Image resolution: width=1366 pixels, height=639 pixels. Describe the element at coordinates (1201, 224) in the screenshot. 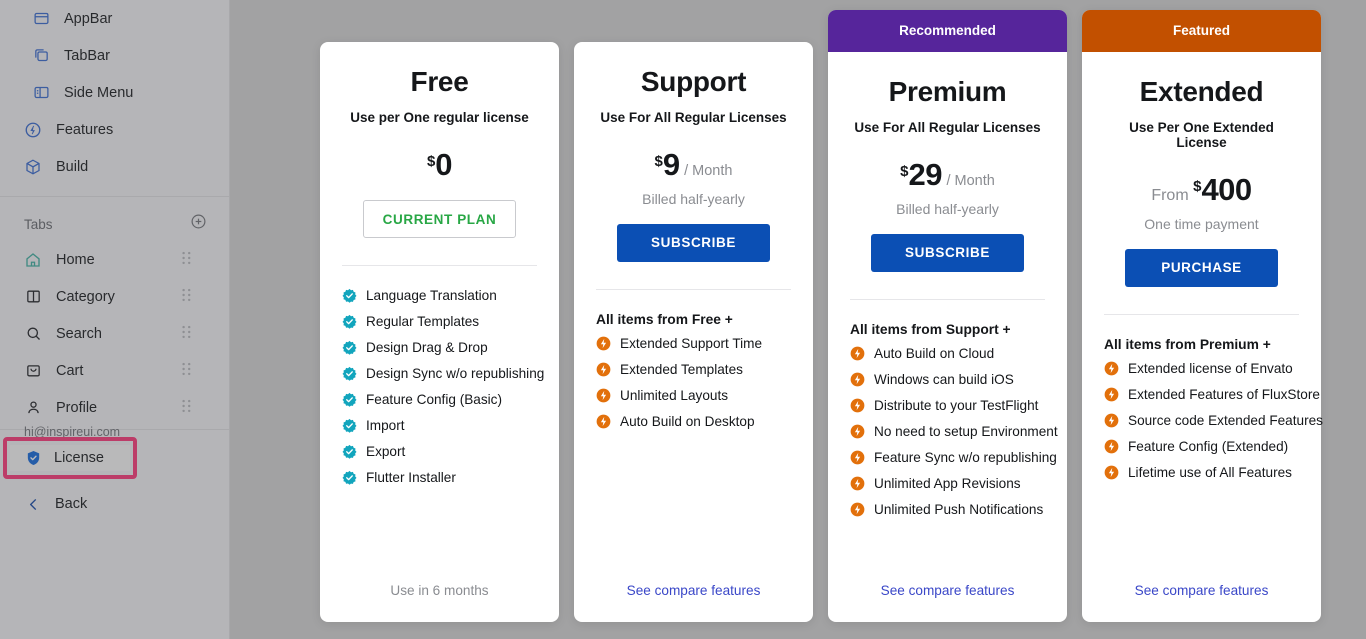

I see `billing-note: One time payment` at that location.